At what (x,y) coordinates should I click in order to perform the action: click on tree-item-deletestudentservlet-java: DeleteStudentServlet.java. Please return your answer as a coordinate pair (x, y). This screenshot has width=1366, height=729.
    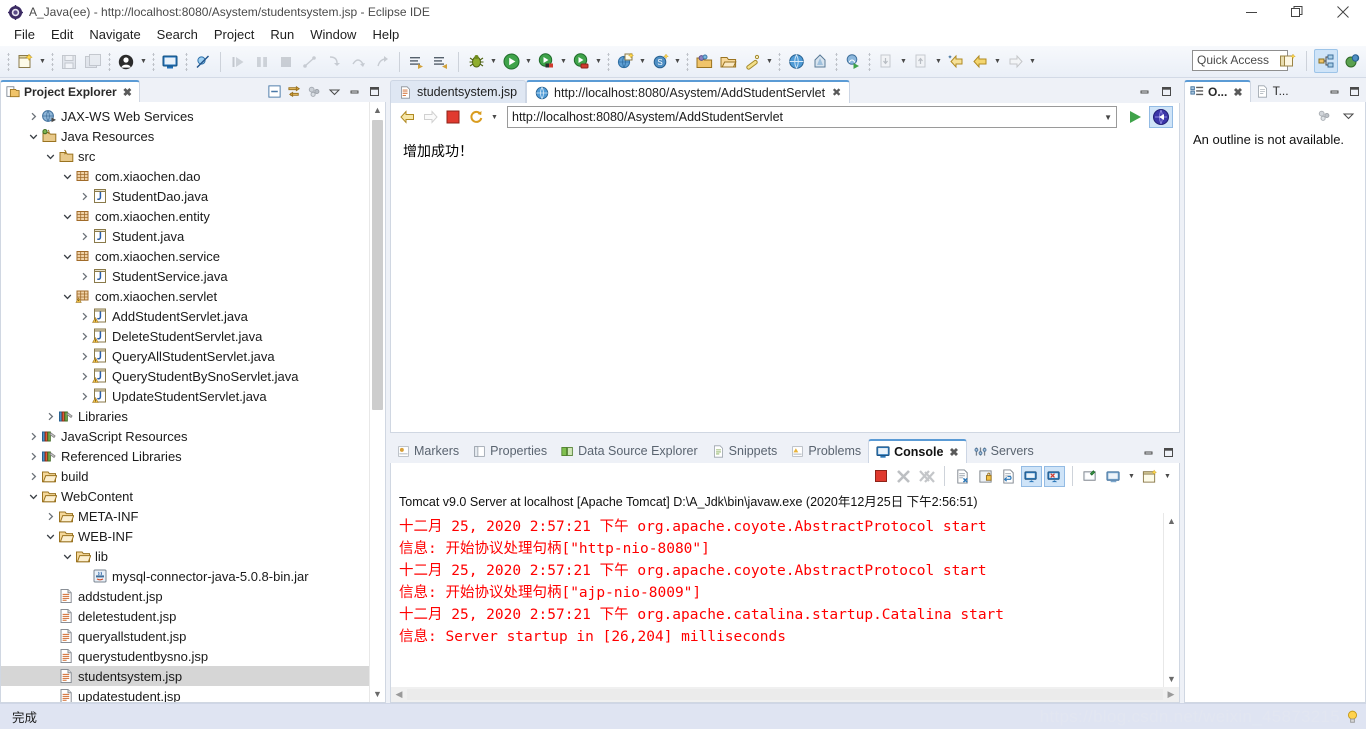
    Looking at the image, I should click on (193, 336).